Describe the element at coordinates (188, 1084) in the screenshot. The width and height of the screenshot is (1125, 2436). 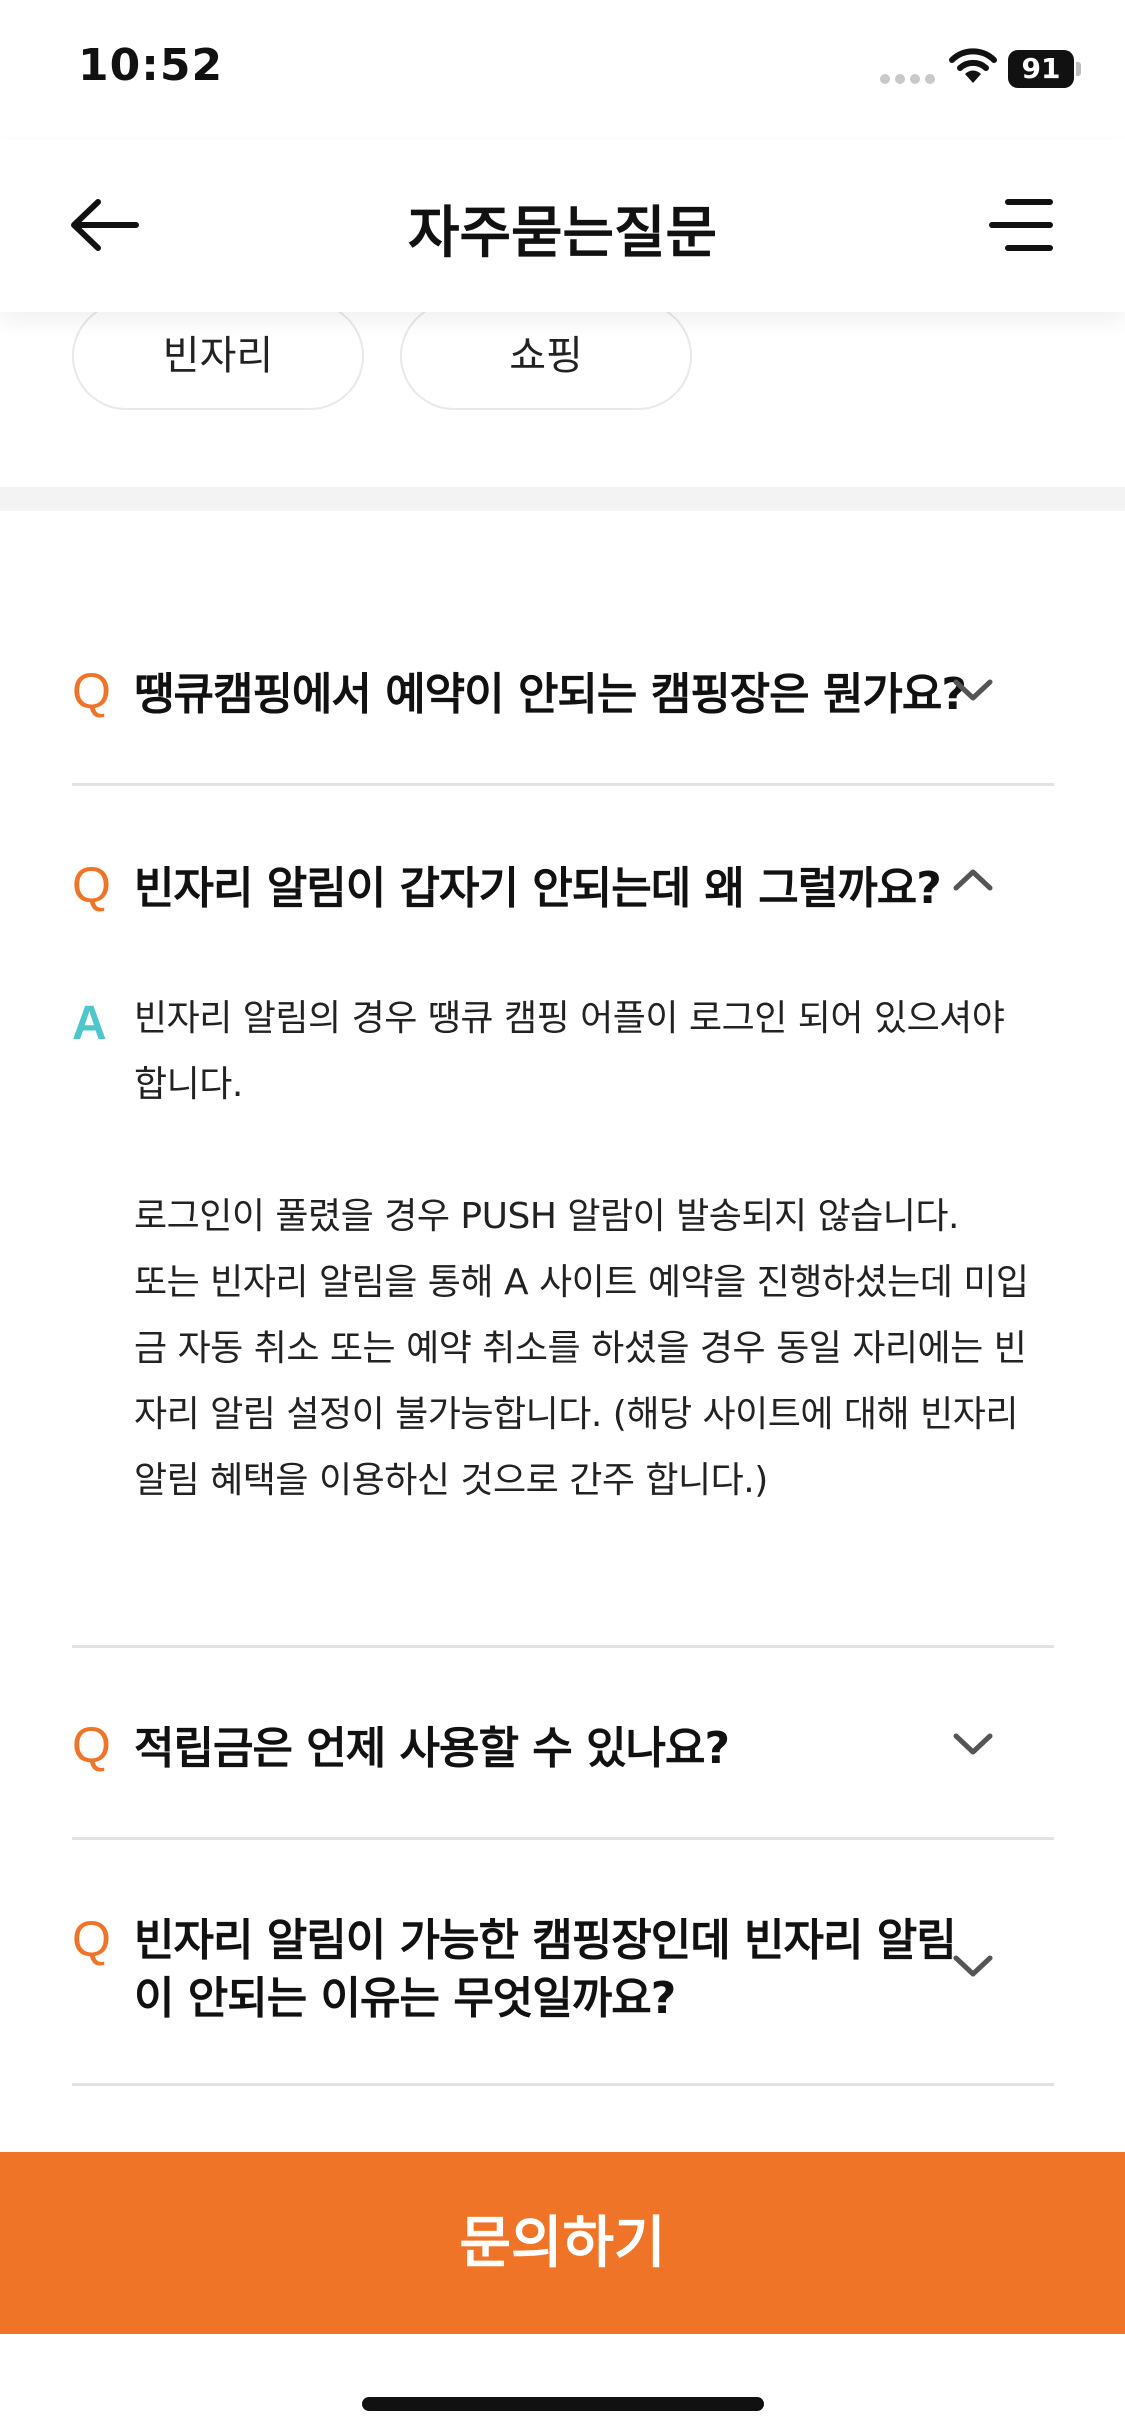
I see `answer-line: 합니다.` at that location.